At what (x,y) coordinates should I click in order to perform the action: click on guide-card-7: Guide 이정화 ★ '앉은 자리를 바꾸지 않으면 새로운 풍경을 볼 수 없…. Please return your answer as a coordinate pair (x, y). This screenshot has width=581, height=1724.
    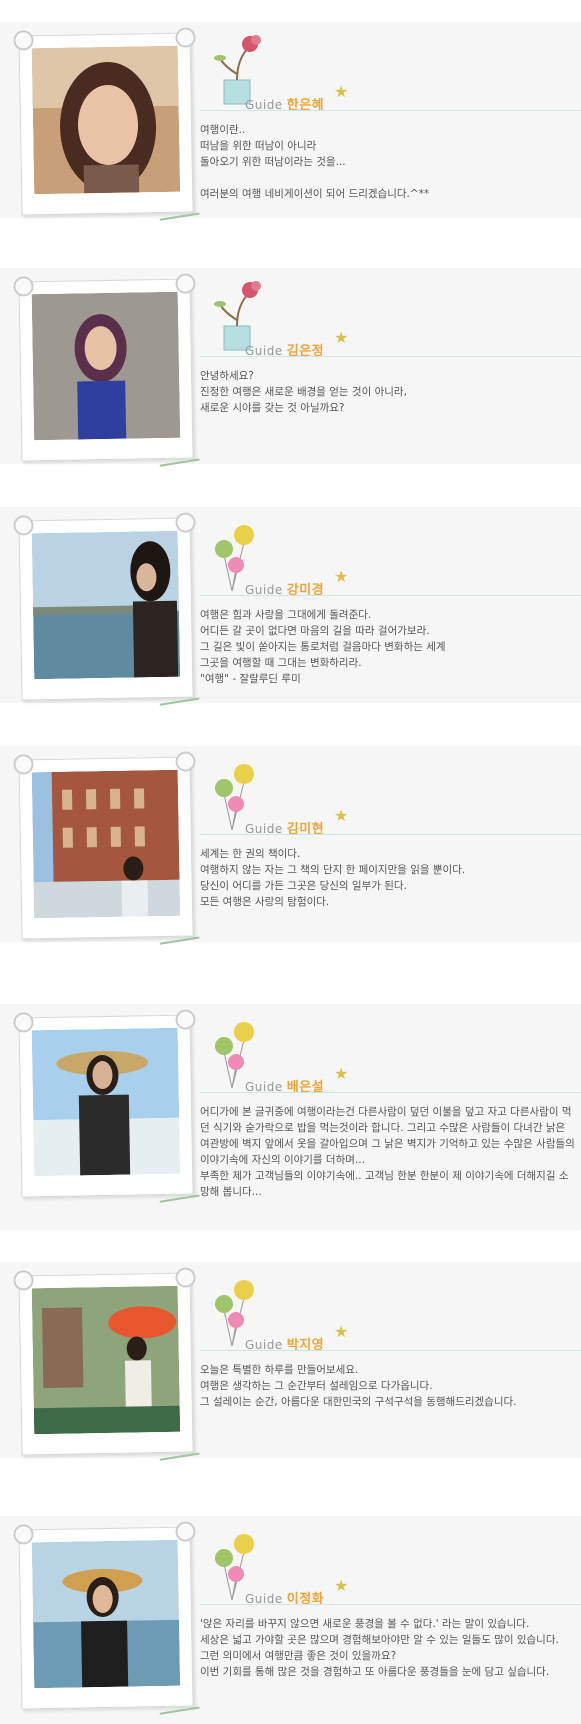
    Looking at the image, I should click on (290, 1620).